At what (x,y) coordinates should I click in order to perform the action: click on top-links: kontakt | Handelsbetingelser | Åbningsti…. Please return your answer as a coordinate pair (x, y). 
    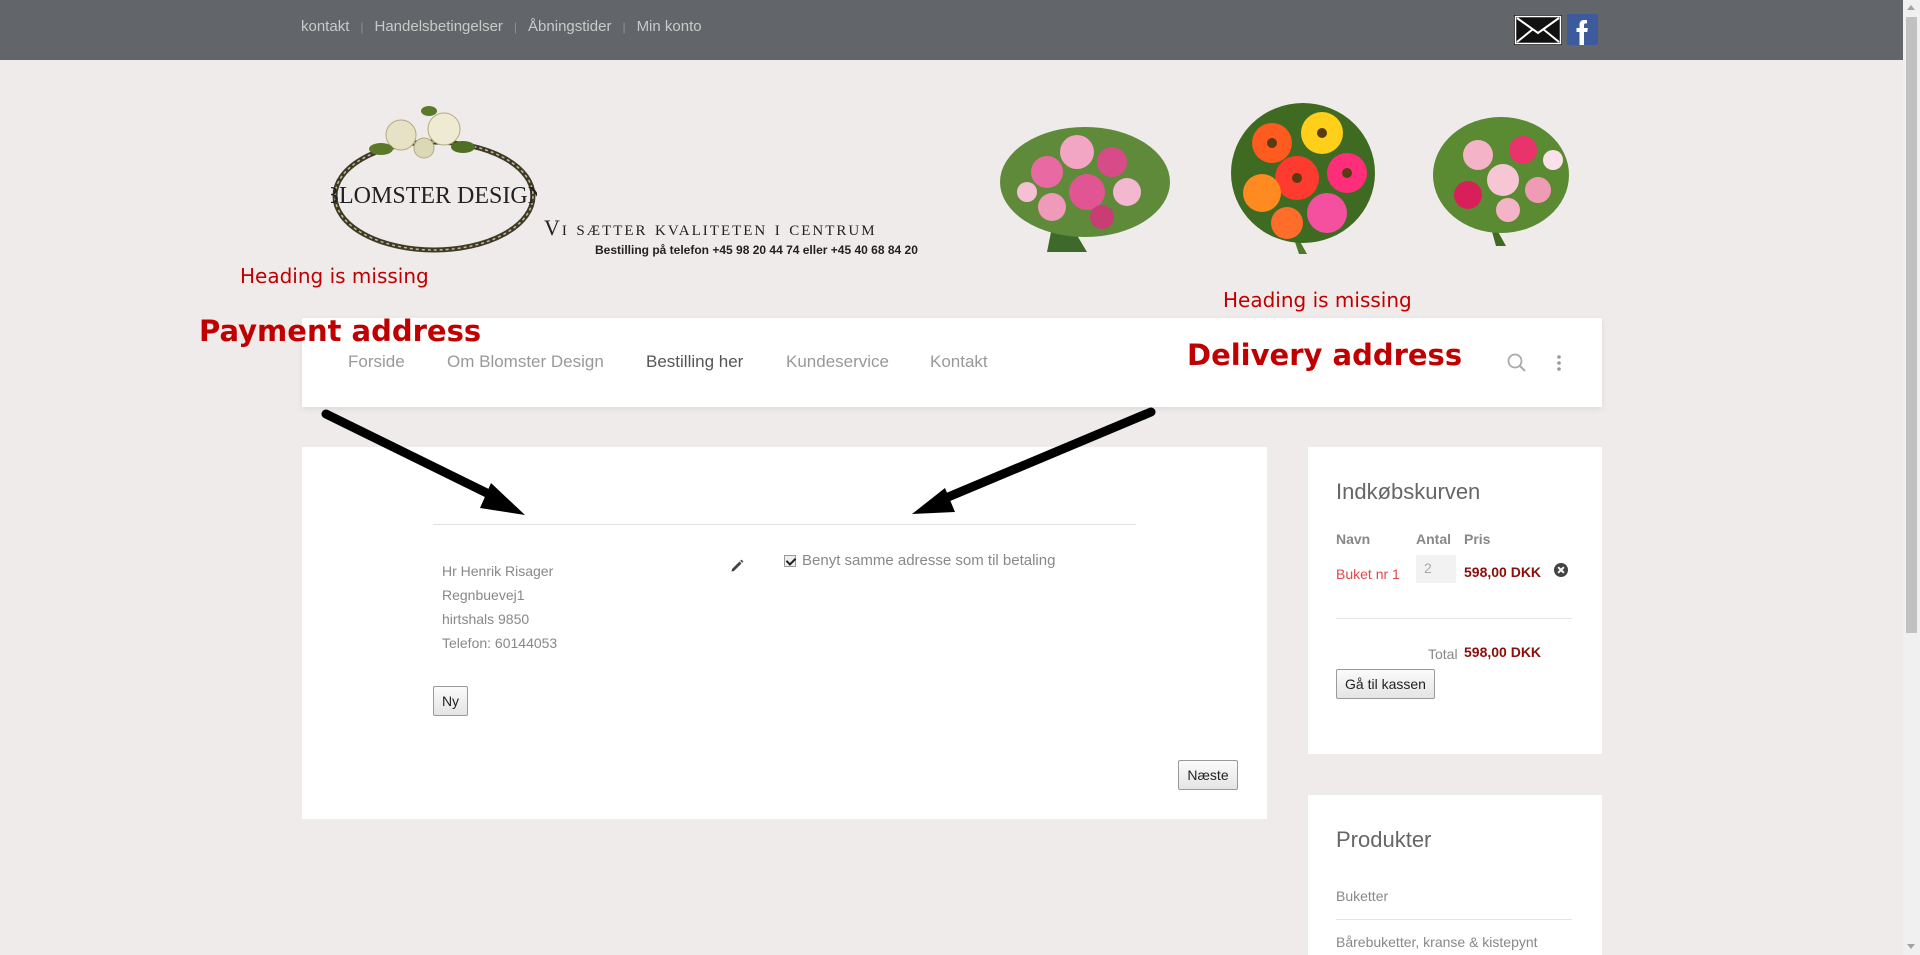
    Looking at the image, I should click on (501, 26).